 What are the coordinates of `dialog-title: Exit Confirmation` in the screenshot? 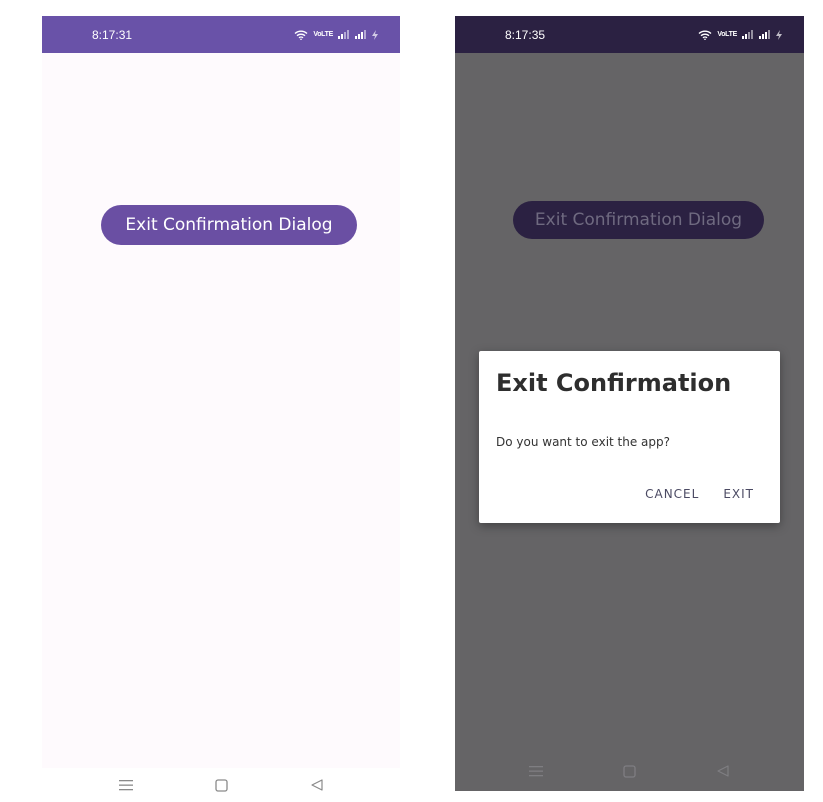 It's located at (614, 383).